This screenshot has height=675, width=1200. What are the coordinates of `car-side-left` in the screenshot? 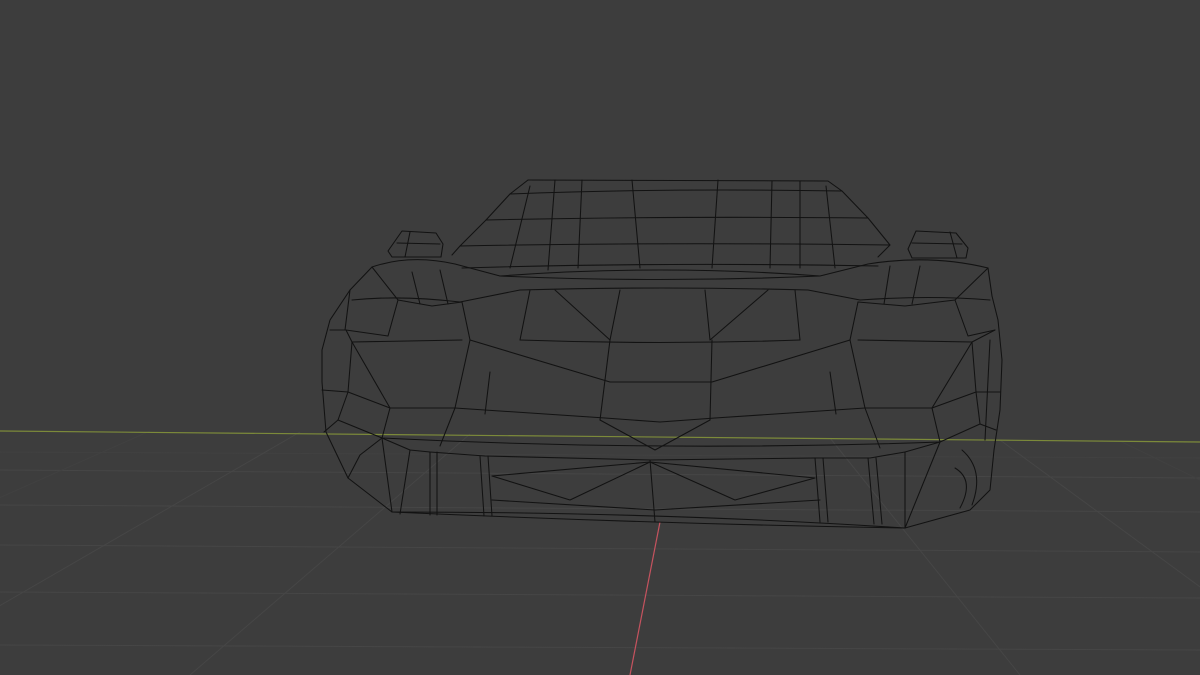 It's located at (357, 401).